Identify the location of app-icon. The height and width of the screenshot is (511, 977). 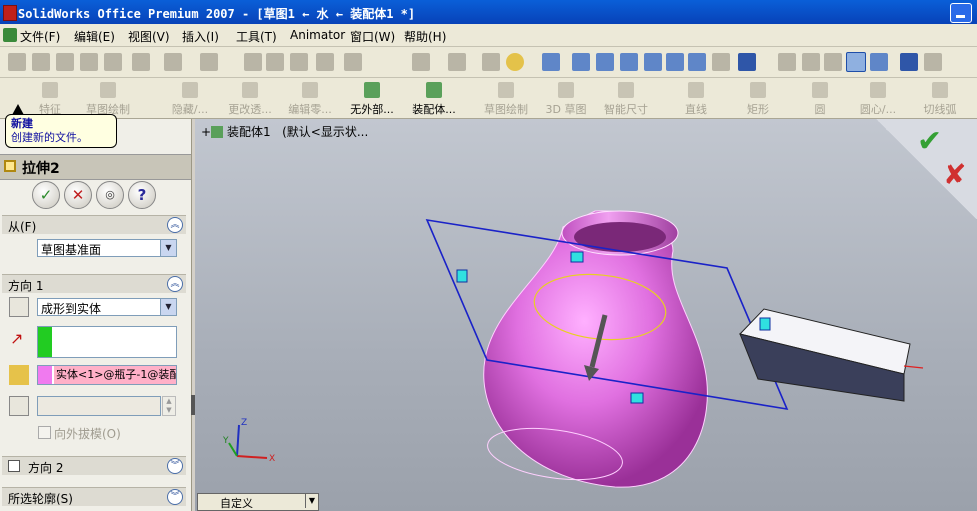
(10, 13).